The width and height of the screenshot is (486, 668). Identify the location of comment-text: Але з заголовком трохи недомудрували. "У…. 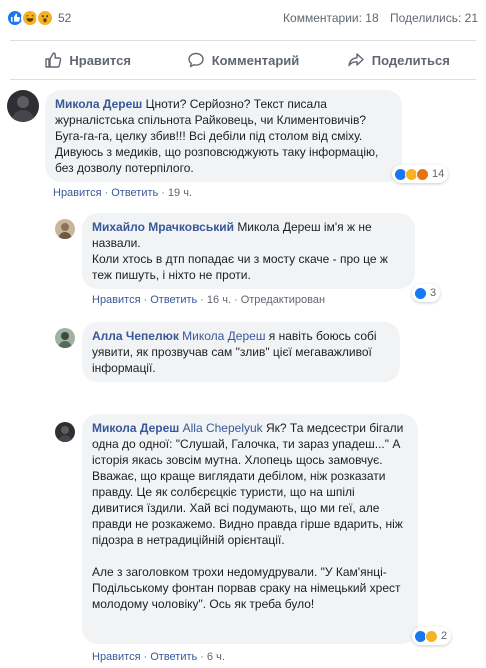
(246, 588).